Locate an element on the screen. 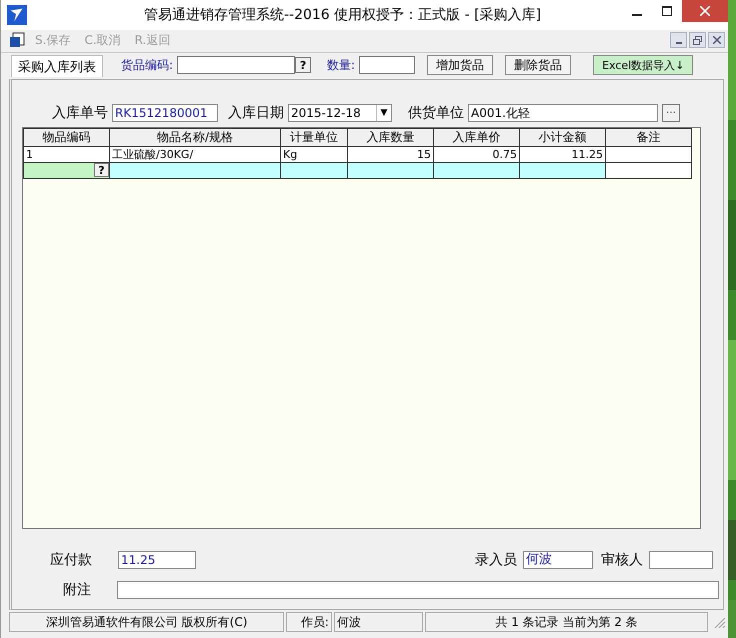 This screenshot has width=736, height=638. tab: 采购入库列表 is located at coordinates (57, 66).